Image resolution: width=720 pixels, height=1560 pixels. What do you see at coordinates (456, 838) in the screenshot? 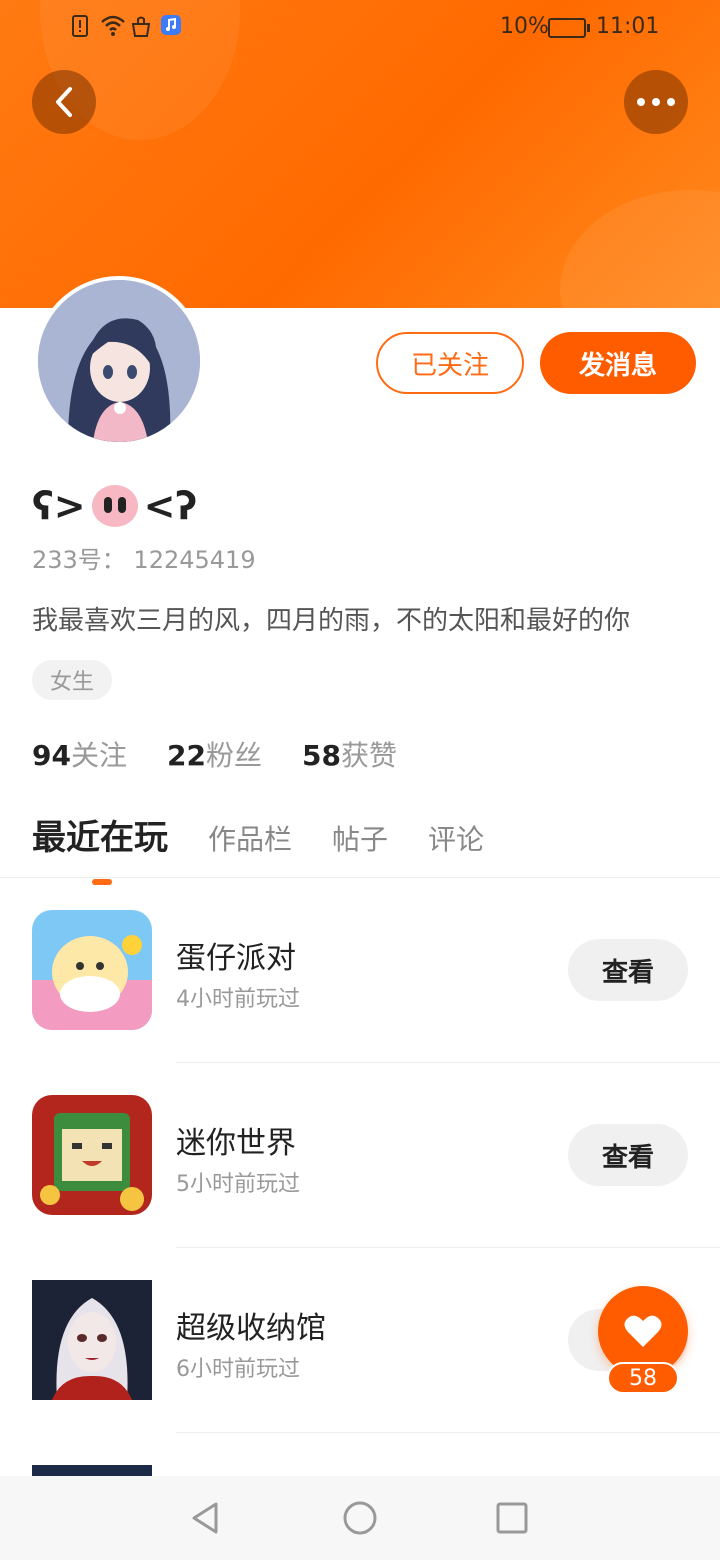
I see `tab-comments: 评论` at bounding box center [456, 838].